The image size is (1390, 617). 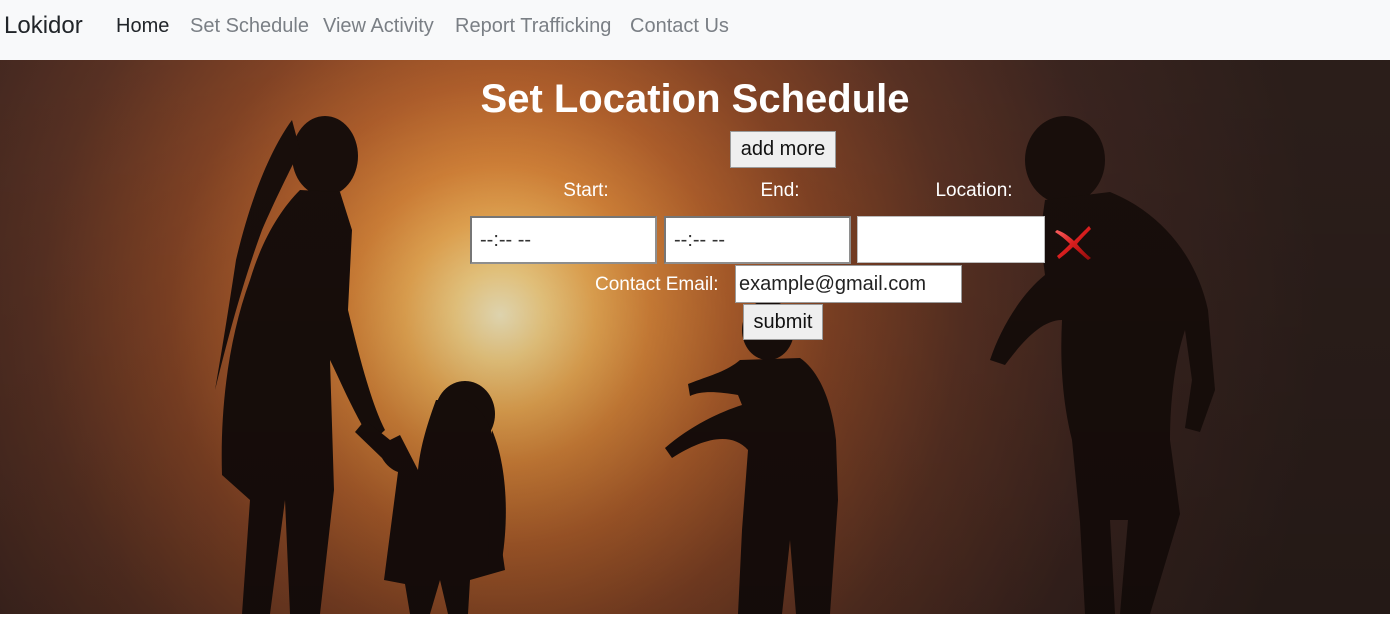 I want to click on red-x-icon, so click(x=1073, y=242).